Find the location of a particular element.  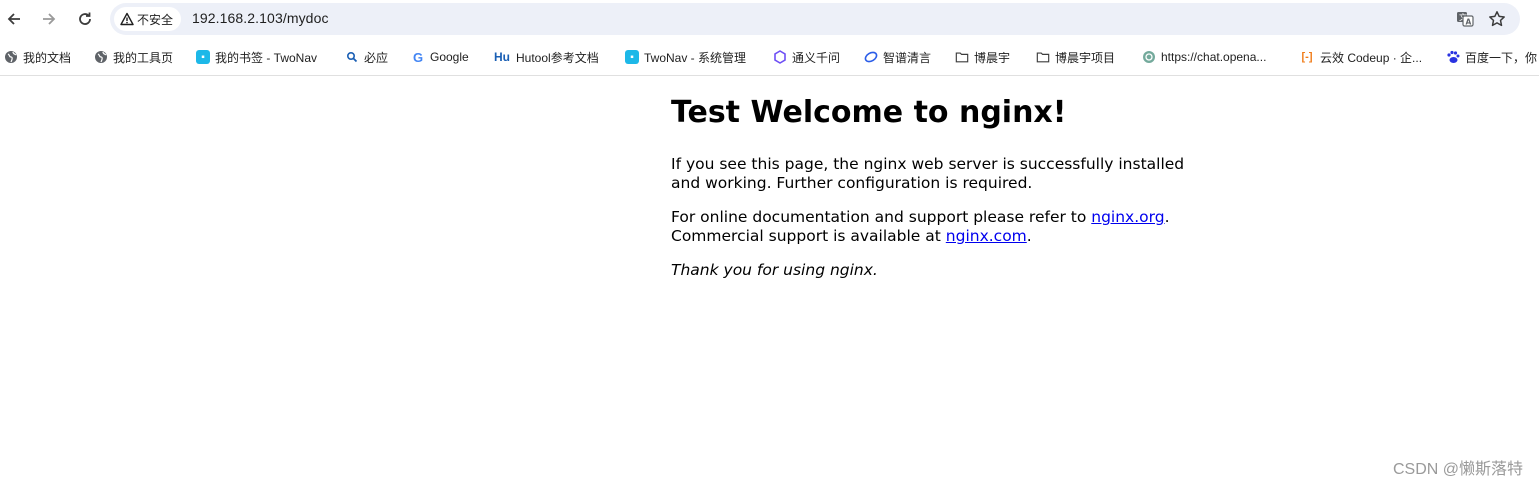

nginx-org-link: nginx.org is located at coordinates (1127, 217).